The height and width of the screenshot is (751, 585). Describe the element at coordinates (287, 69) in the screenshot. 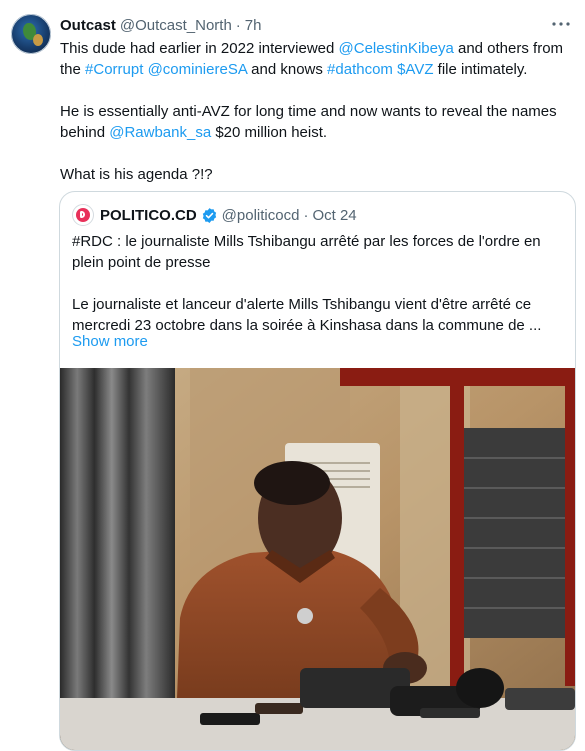

I see `text-segment: and knows` at that location.